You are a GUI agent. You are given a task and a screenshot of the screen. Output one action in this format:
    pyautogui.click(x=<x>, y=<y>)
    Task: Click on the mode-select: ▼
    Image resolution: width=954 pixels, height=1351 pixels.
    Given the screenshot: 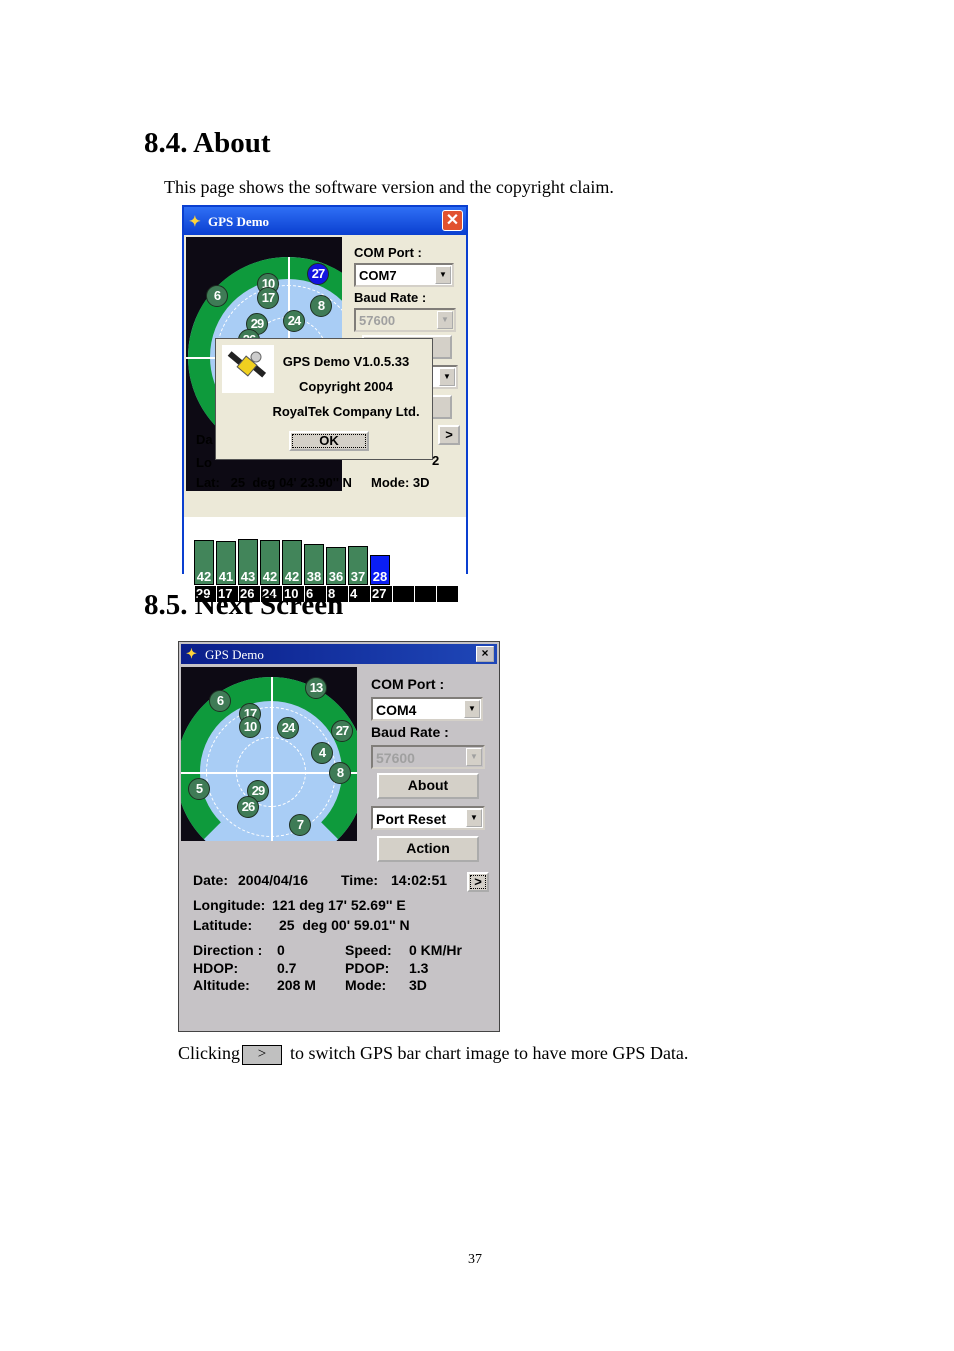 What is the action you would take?
    pyautogui.click(x=444, y=377)
    